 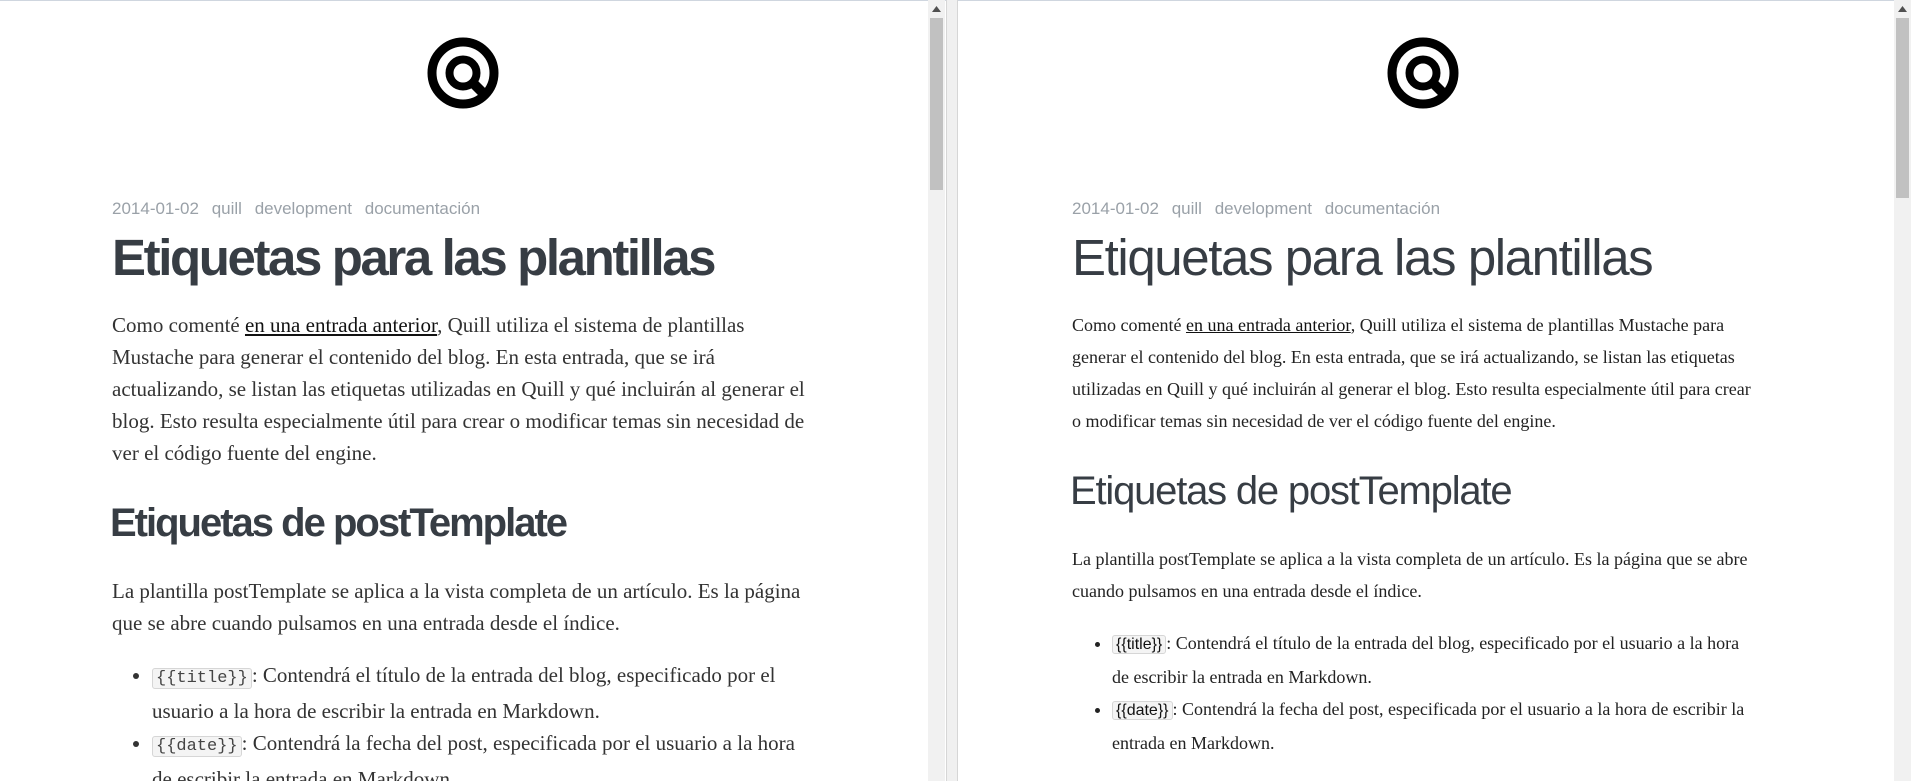 What do you see at coordinates (1902, 390) in the screenshot?
I see `right-pane-scrollbar` at bounding box center [1902, 390].